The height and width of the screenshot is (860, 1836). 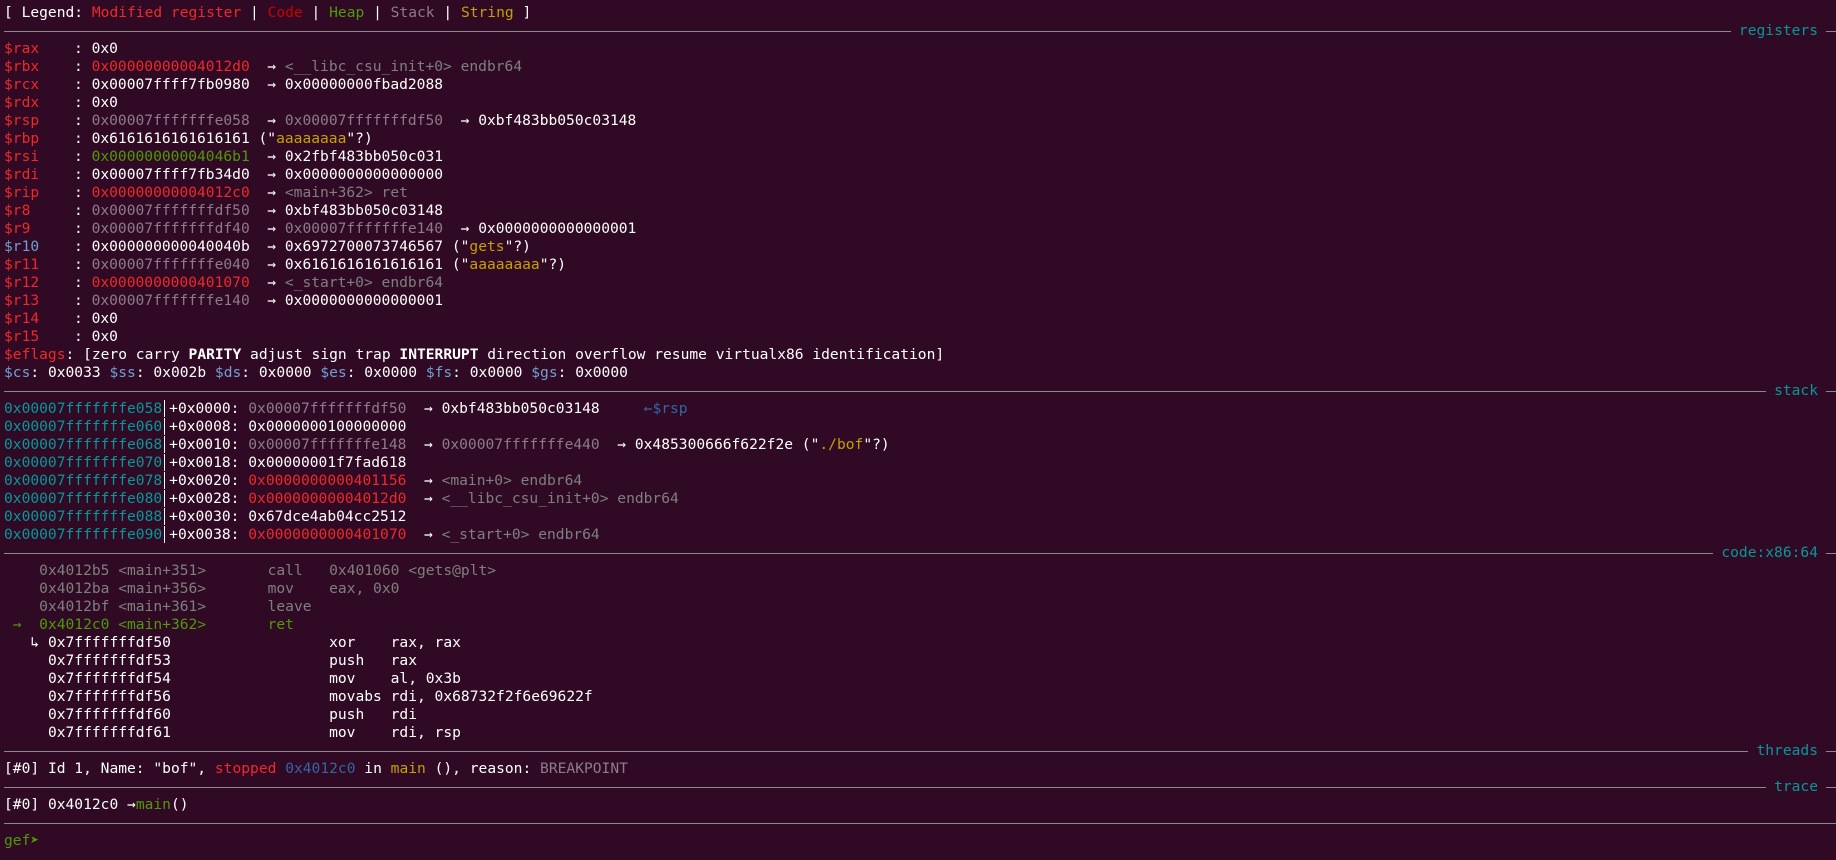 What do you see at coordinates (920, 139) in the screenshot?
I see `register-row: $rbp: 0x6161616161616161 ("aaaaaaaa"?)` at bounding box center [920, 139].